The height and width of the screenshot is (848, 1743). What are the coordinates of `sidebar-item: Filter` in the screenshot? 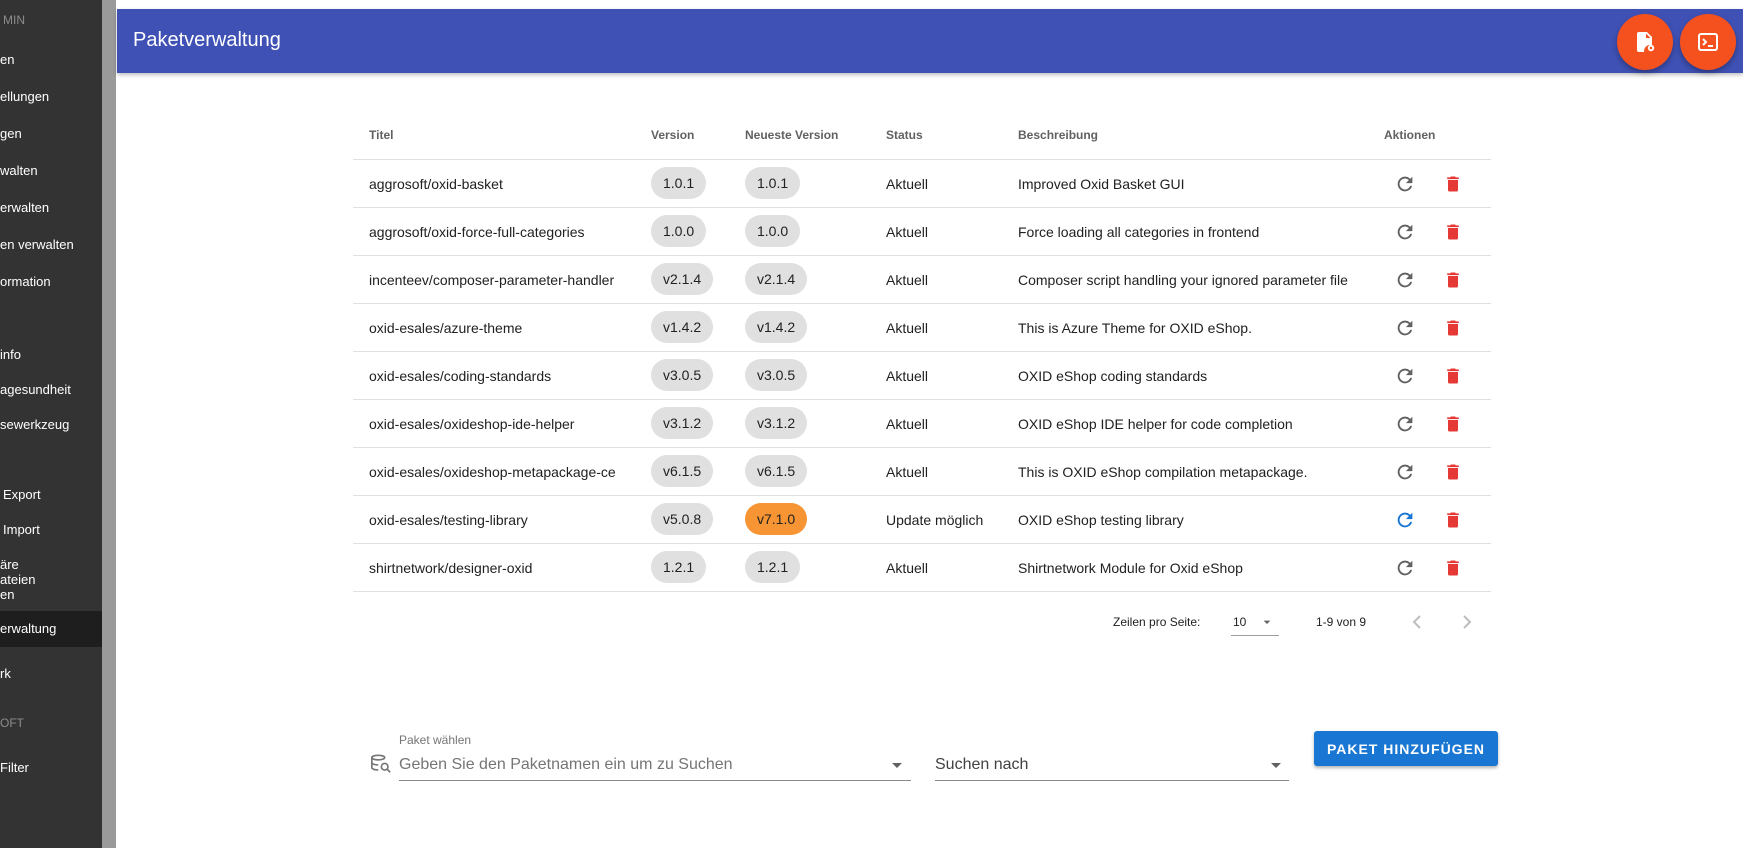 It's located at (51, 767).